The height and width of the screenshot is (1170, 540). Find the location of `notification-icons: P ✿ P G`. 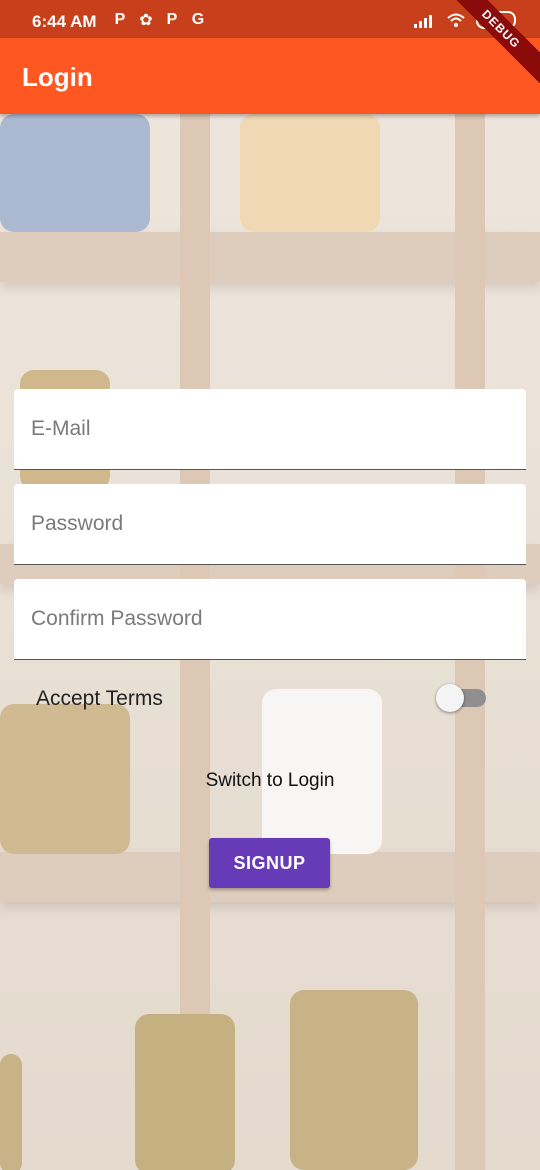

notification-icons: P ✿ P G is located at coordinates (159, 20).